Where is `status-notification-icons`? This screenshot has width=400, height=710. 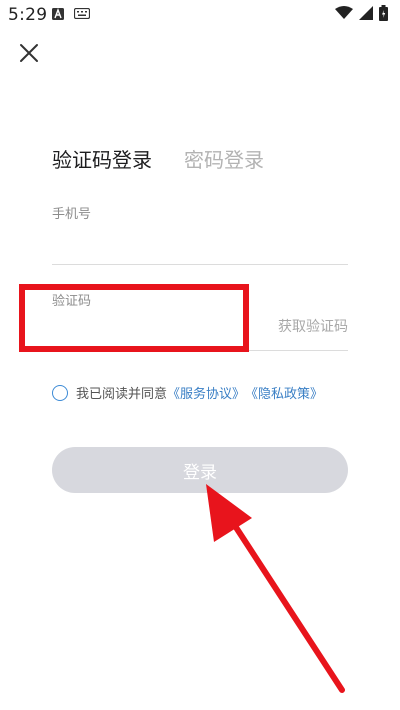 status-notification-icons is located at coordinates (71, 14).